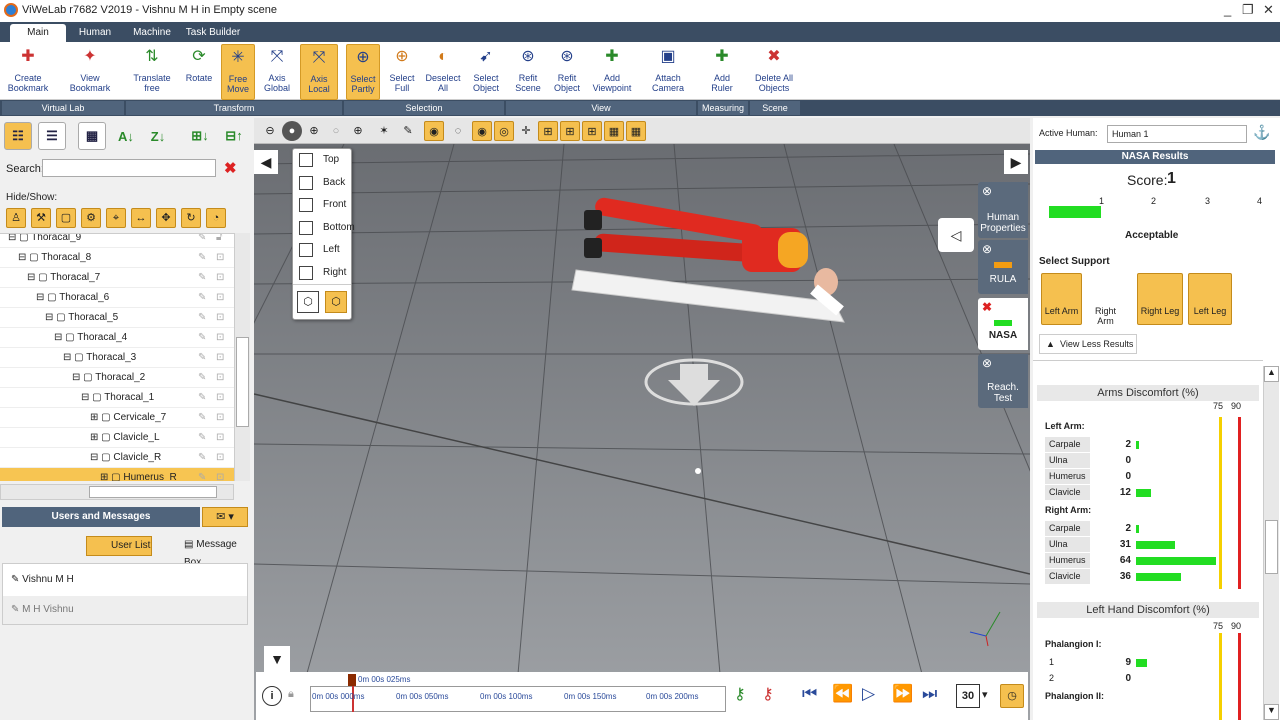  What do you see at coordinates (266, 162) in the screenshot?
I see `collapse-left-icon: ◀` at bounding box center [266, 162].